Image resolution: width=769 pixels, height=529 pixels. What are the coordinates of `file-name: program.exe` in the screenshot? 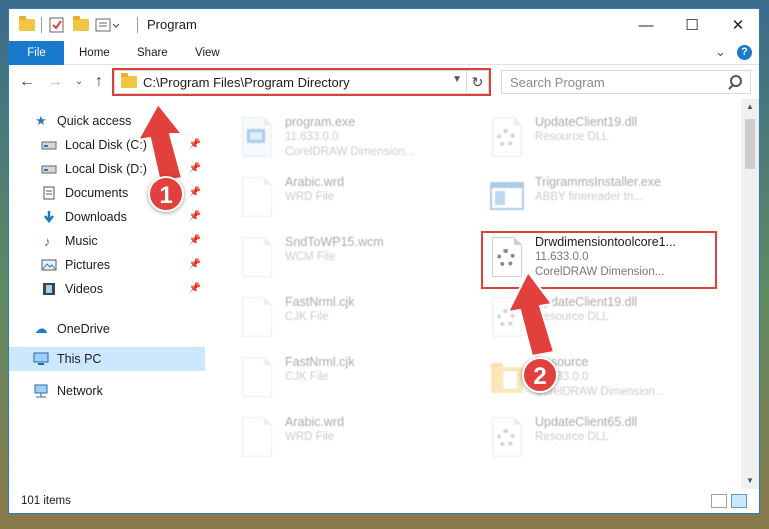 It's located at (320, 122).